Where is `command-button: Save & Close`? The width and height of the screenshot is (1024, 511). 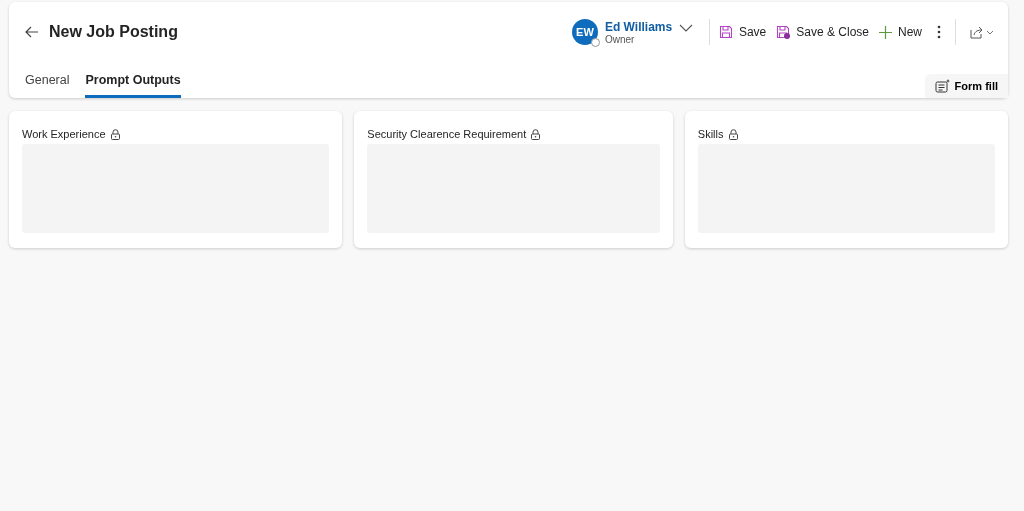 command-button: Save & Close is located at coordinates (822, 32).